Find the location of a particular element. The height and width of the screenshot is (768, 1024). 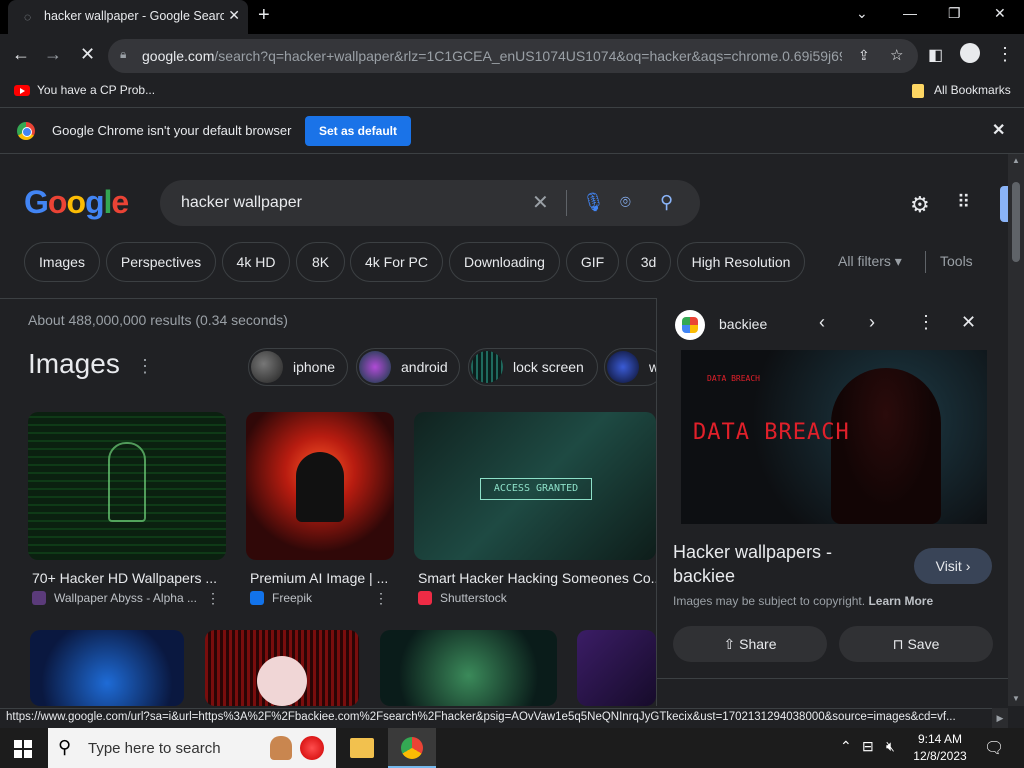

chip-perspectives: Perspectives is located at coordinates (161, 262).